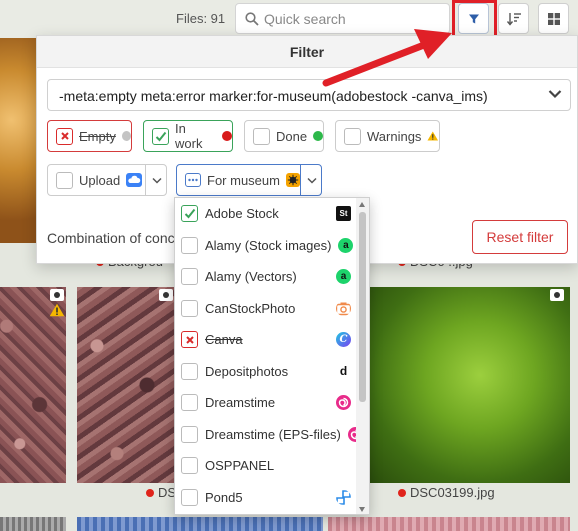 The image size is (578, 531). I want to click on dropdown-item-osppanel: OSPPANEL, so click(266, 466).